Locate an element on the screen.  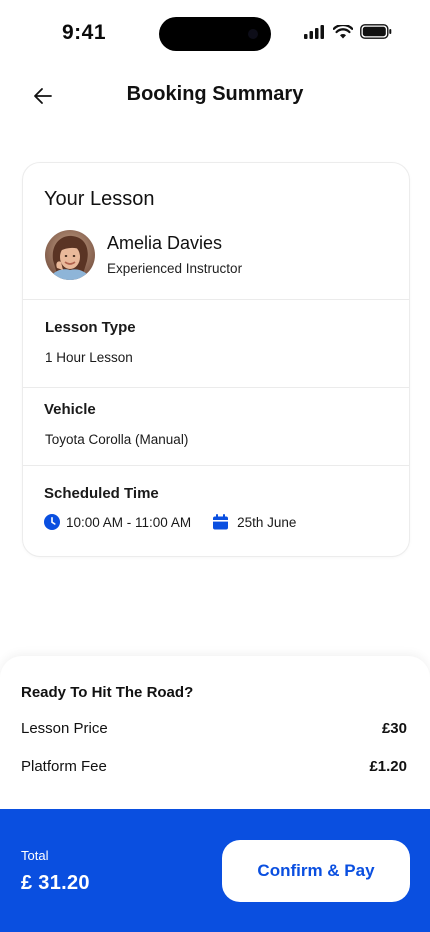
vehicle-label: Vehicle is located at coordinates (70, 409).